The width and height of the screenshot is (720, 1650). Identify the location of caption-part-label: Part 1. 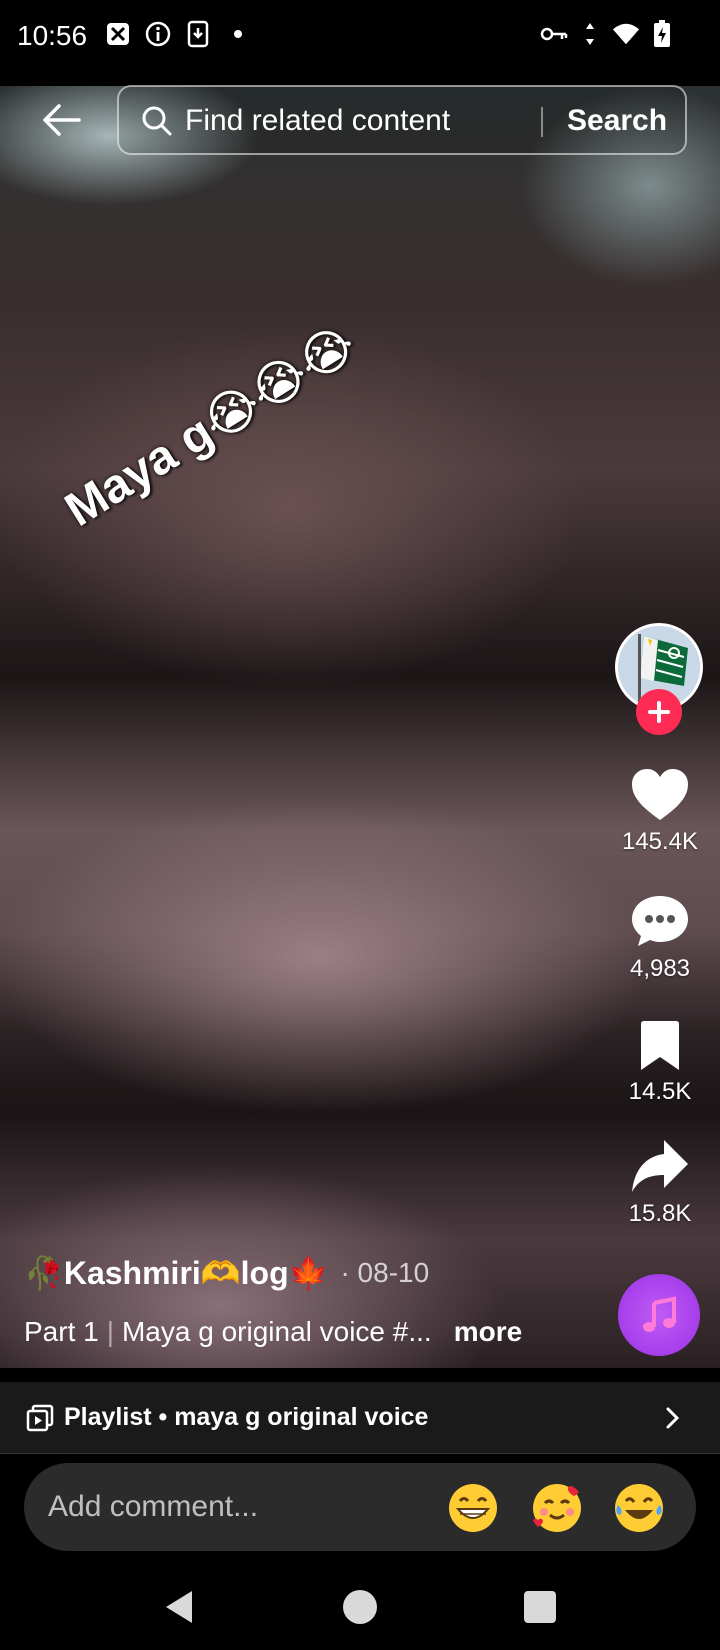
(61, 1331).